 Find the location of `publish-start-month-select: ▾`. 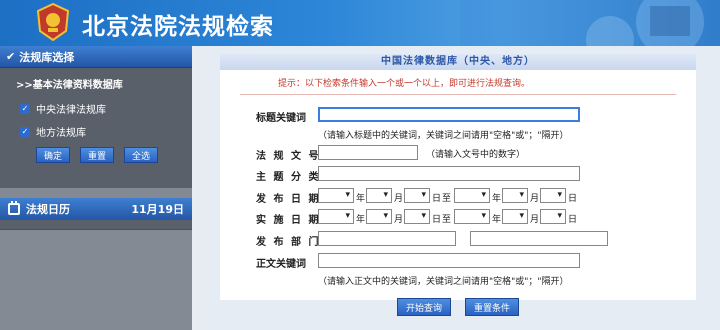

publish-start-month-select: ▾ is located at coordinates (379, 195).